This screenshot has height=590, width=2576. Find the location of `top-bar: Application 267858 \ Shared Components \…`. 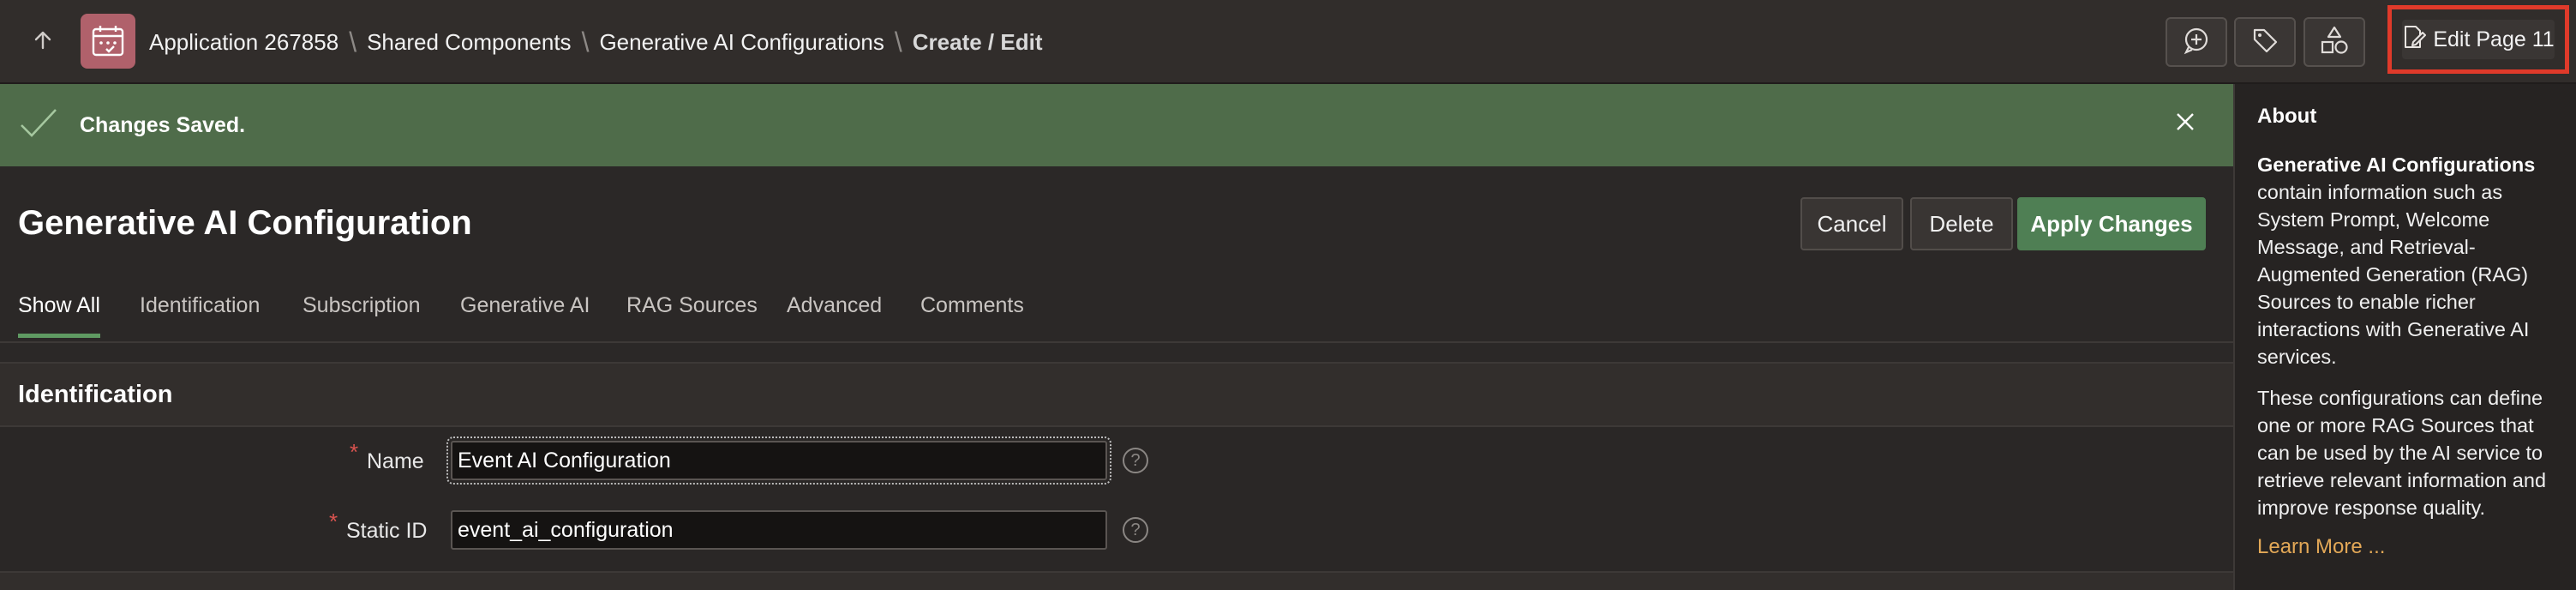

top-bar: Application 267858 \ Shared Components \… is located at coordinates (1288, 42).